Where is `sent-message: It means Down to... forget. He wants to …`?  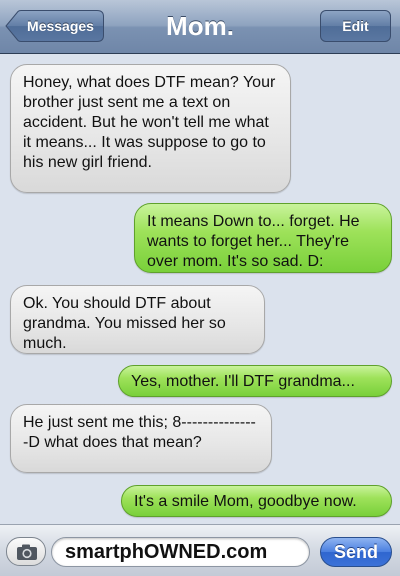 sent-message: It means Down to... forget. He wants to … is located at coordinates (263, 238).